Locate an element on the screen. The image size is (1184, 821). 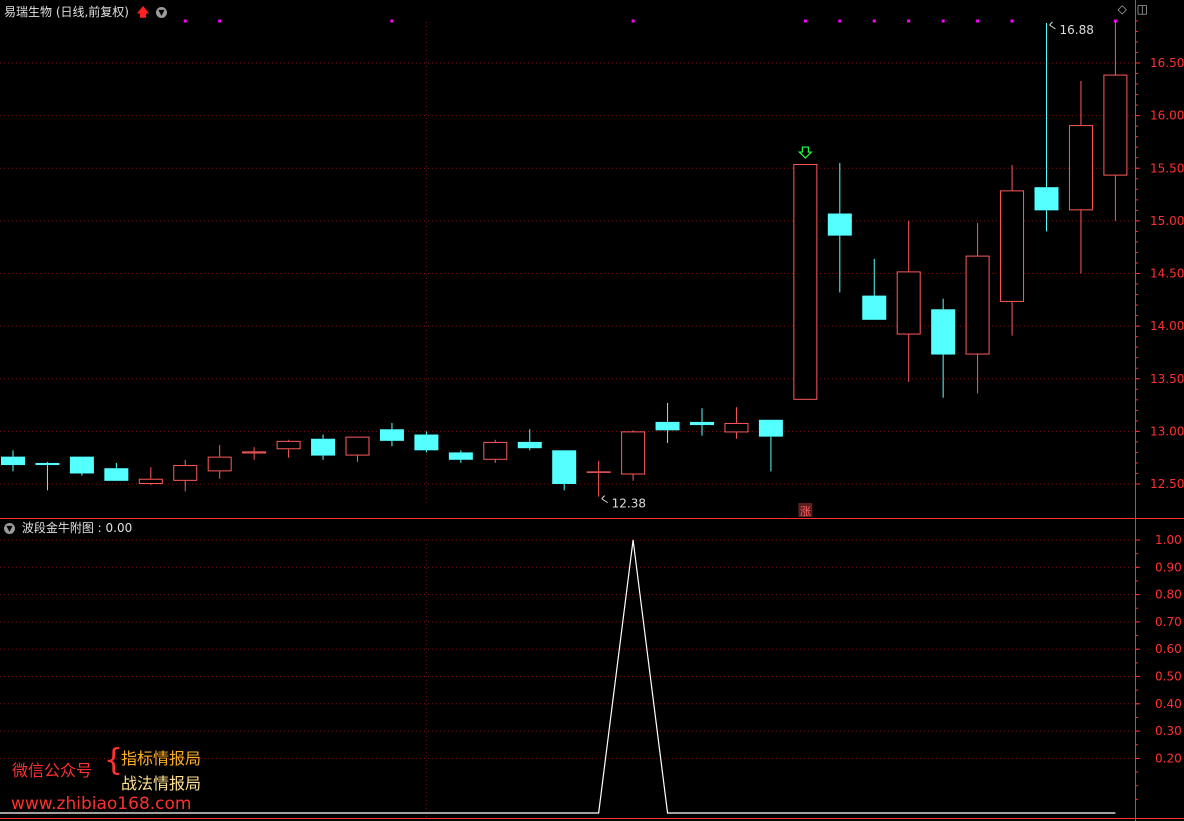
axis-tick-label-main: 13.50 is located at coordinates (1167, 379).